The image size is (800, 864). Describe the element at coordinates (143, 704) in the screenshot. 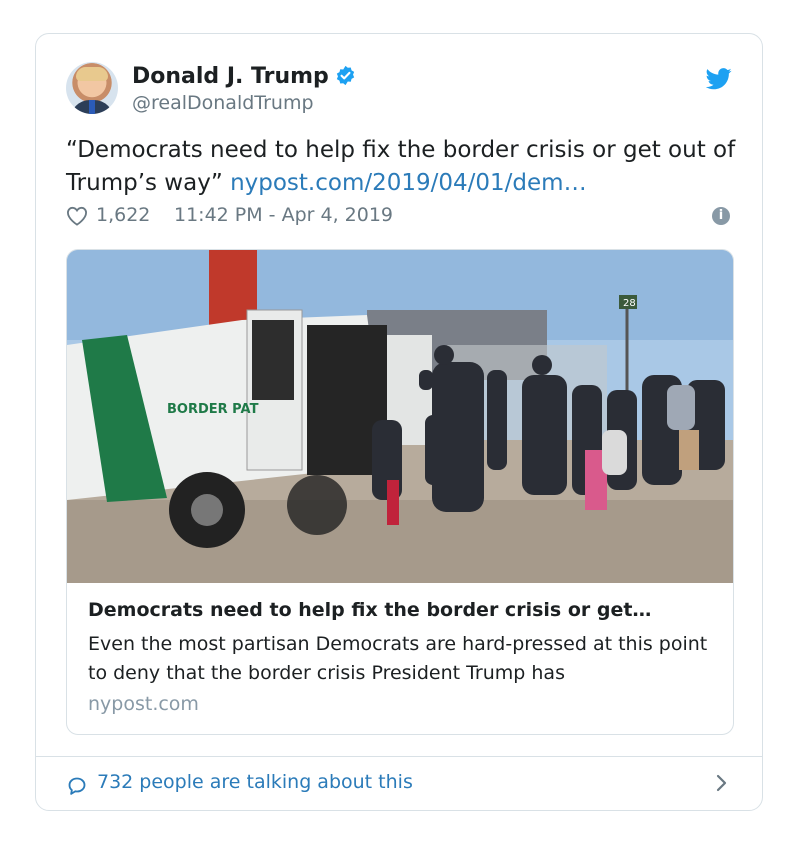

I see `preview-domain: nypost.com` at that location.